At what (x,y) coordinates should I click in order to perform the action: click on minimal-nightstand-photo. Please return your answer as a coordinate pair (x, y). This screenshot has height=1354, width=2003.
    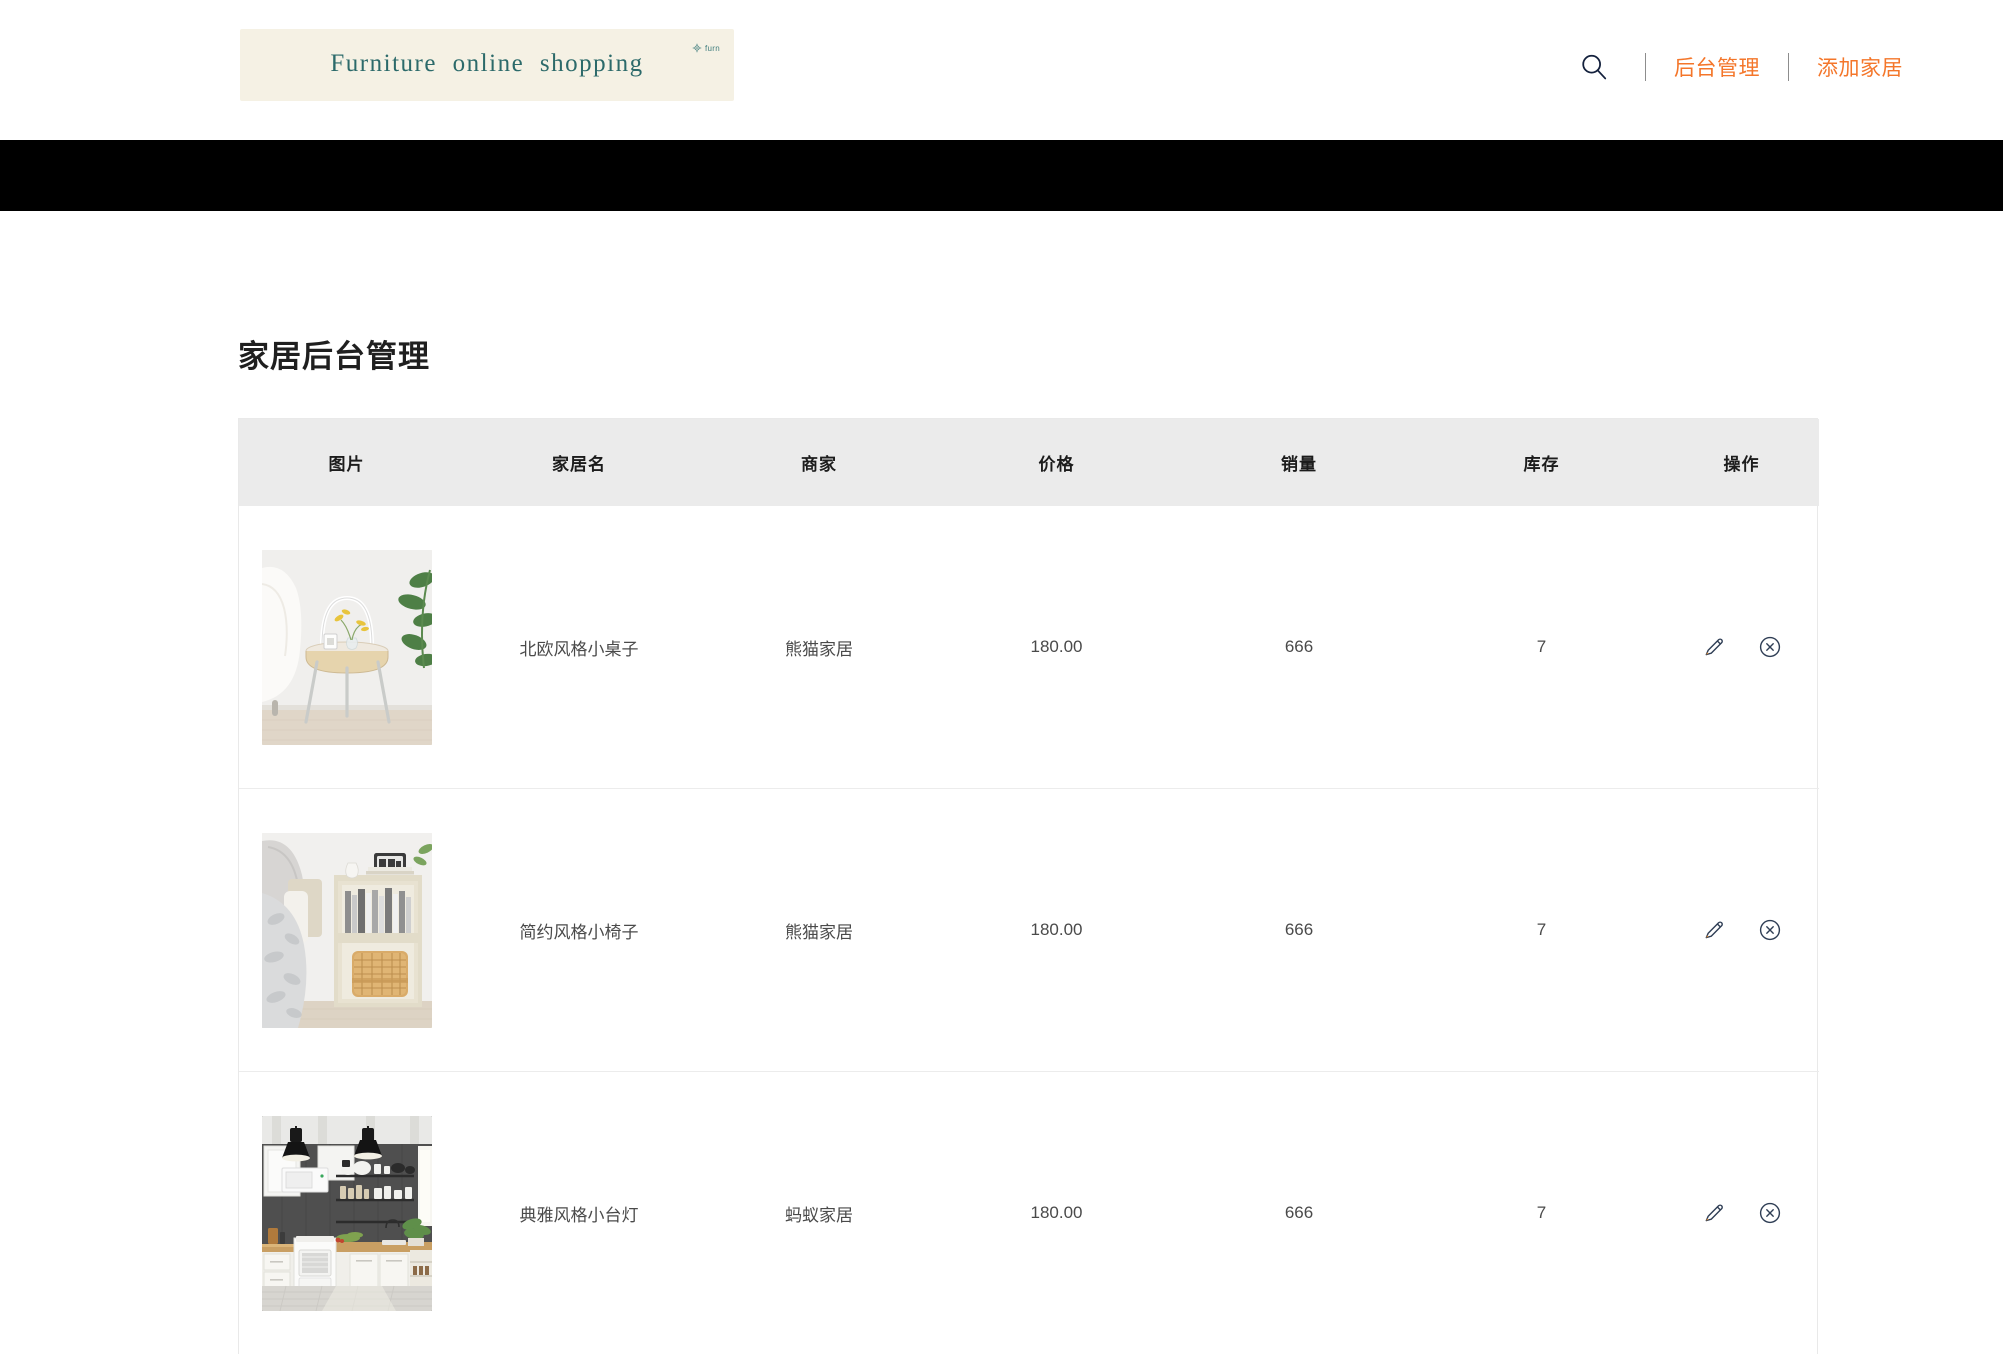
    Looking at the image, I should click on (347, 930).